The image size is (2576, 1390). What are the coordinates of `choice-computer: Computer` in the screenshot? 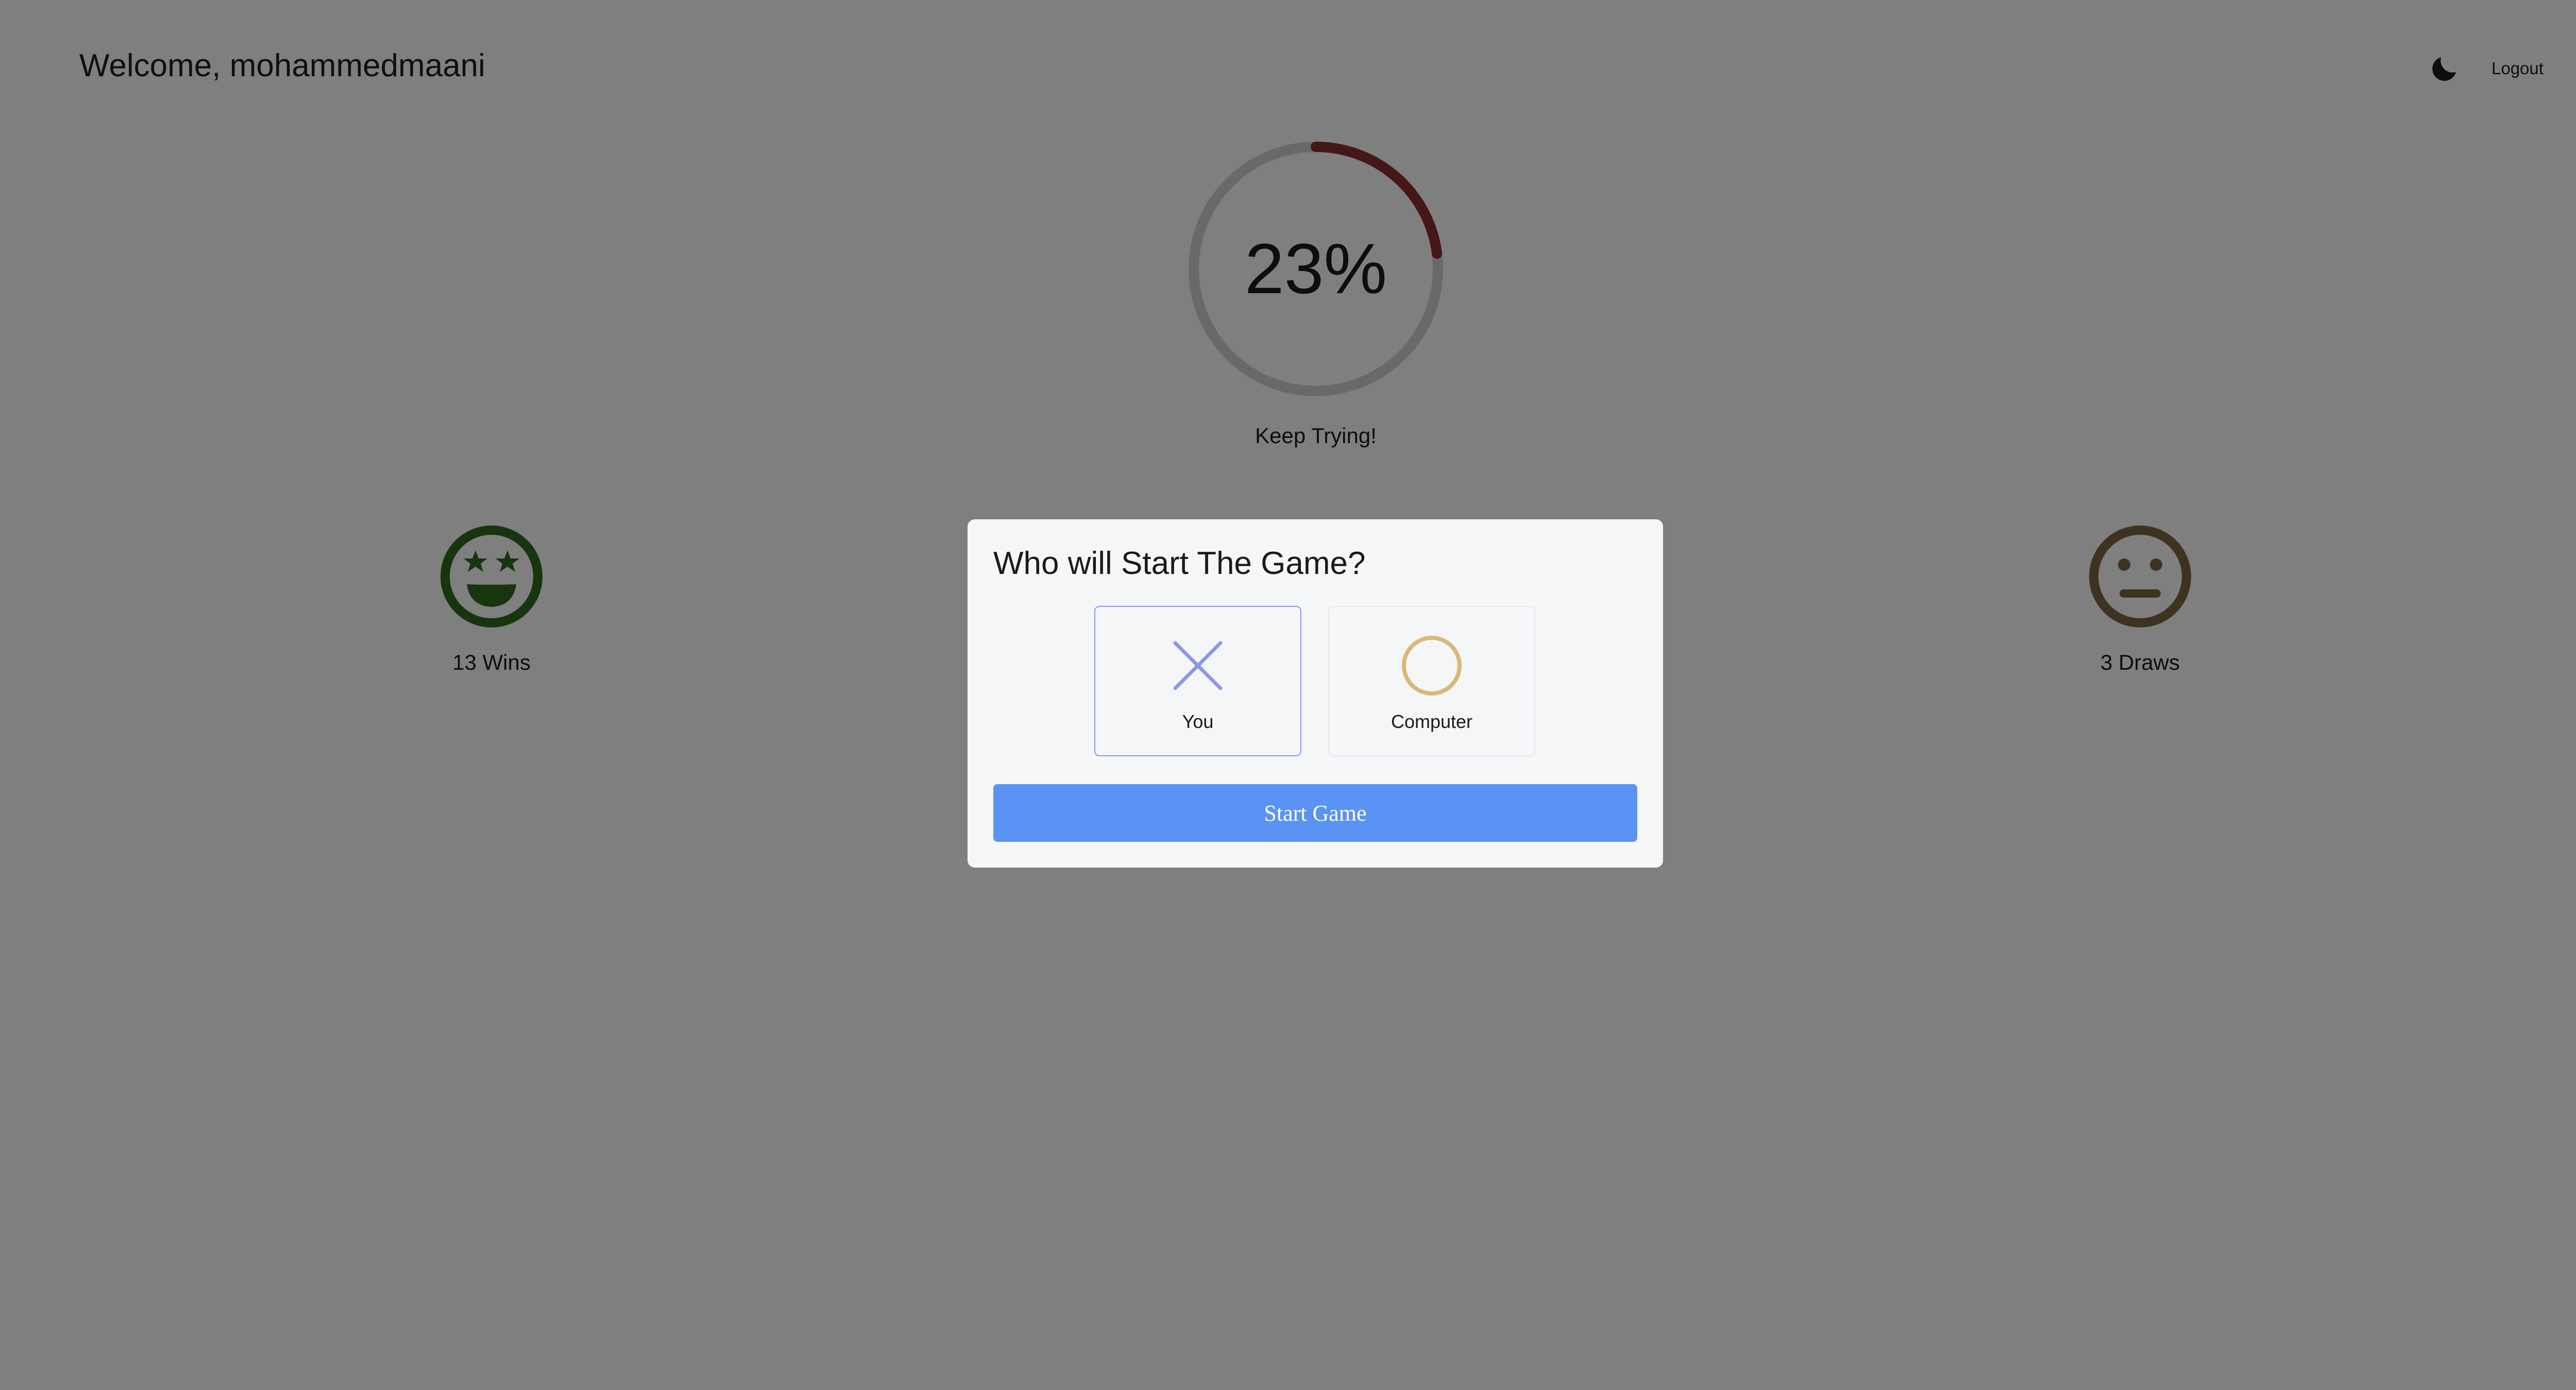 It's located at (1432, 681).